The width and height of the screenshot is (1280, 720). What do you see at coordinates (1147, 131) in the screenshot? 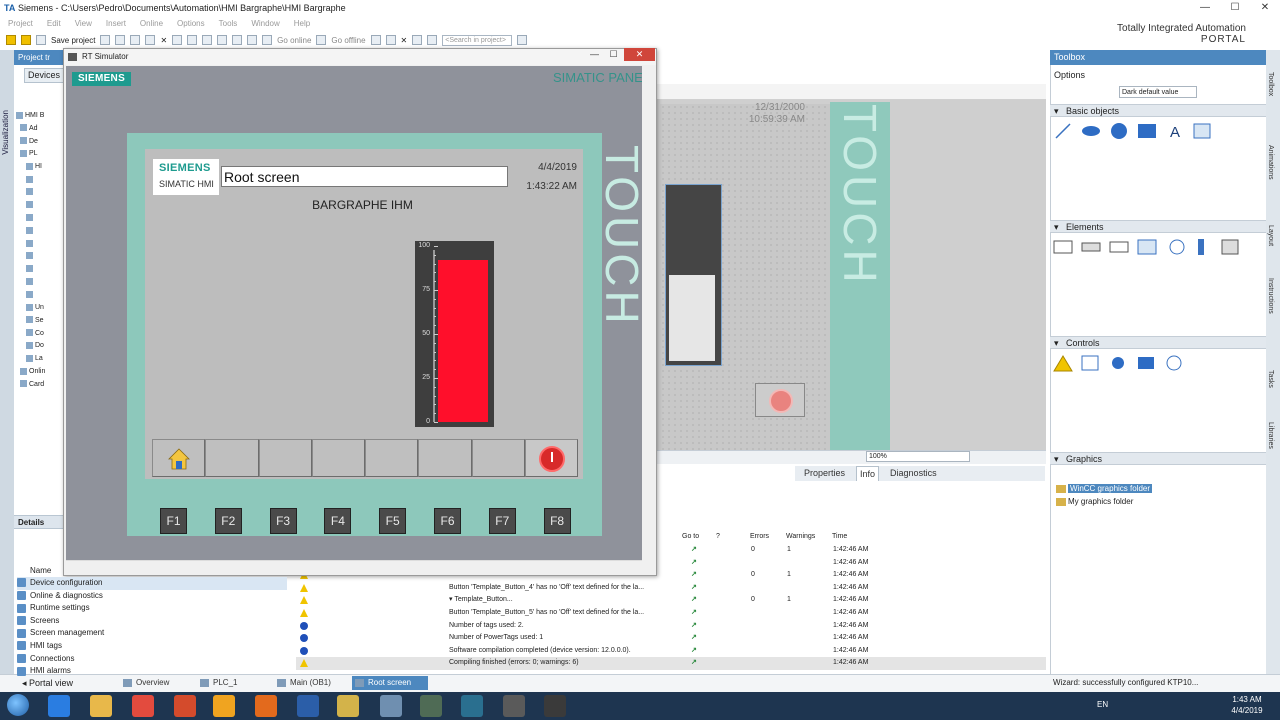
I see `rectangle-tool-icon` at bounding box center [1147, 131].